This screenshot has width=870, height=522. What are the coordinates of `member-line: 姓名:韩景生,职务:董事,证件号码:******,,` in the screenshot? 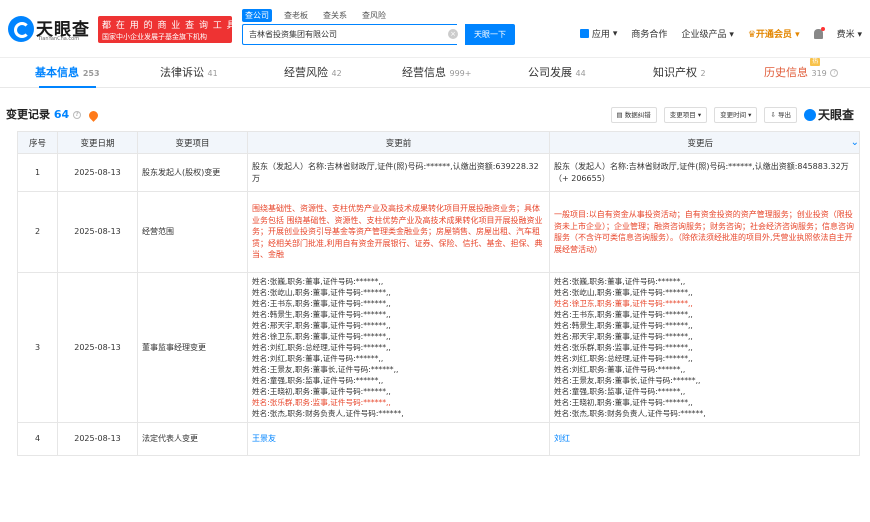 It's located at (623, 325).